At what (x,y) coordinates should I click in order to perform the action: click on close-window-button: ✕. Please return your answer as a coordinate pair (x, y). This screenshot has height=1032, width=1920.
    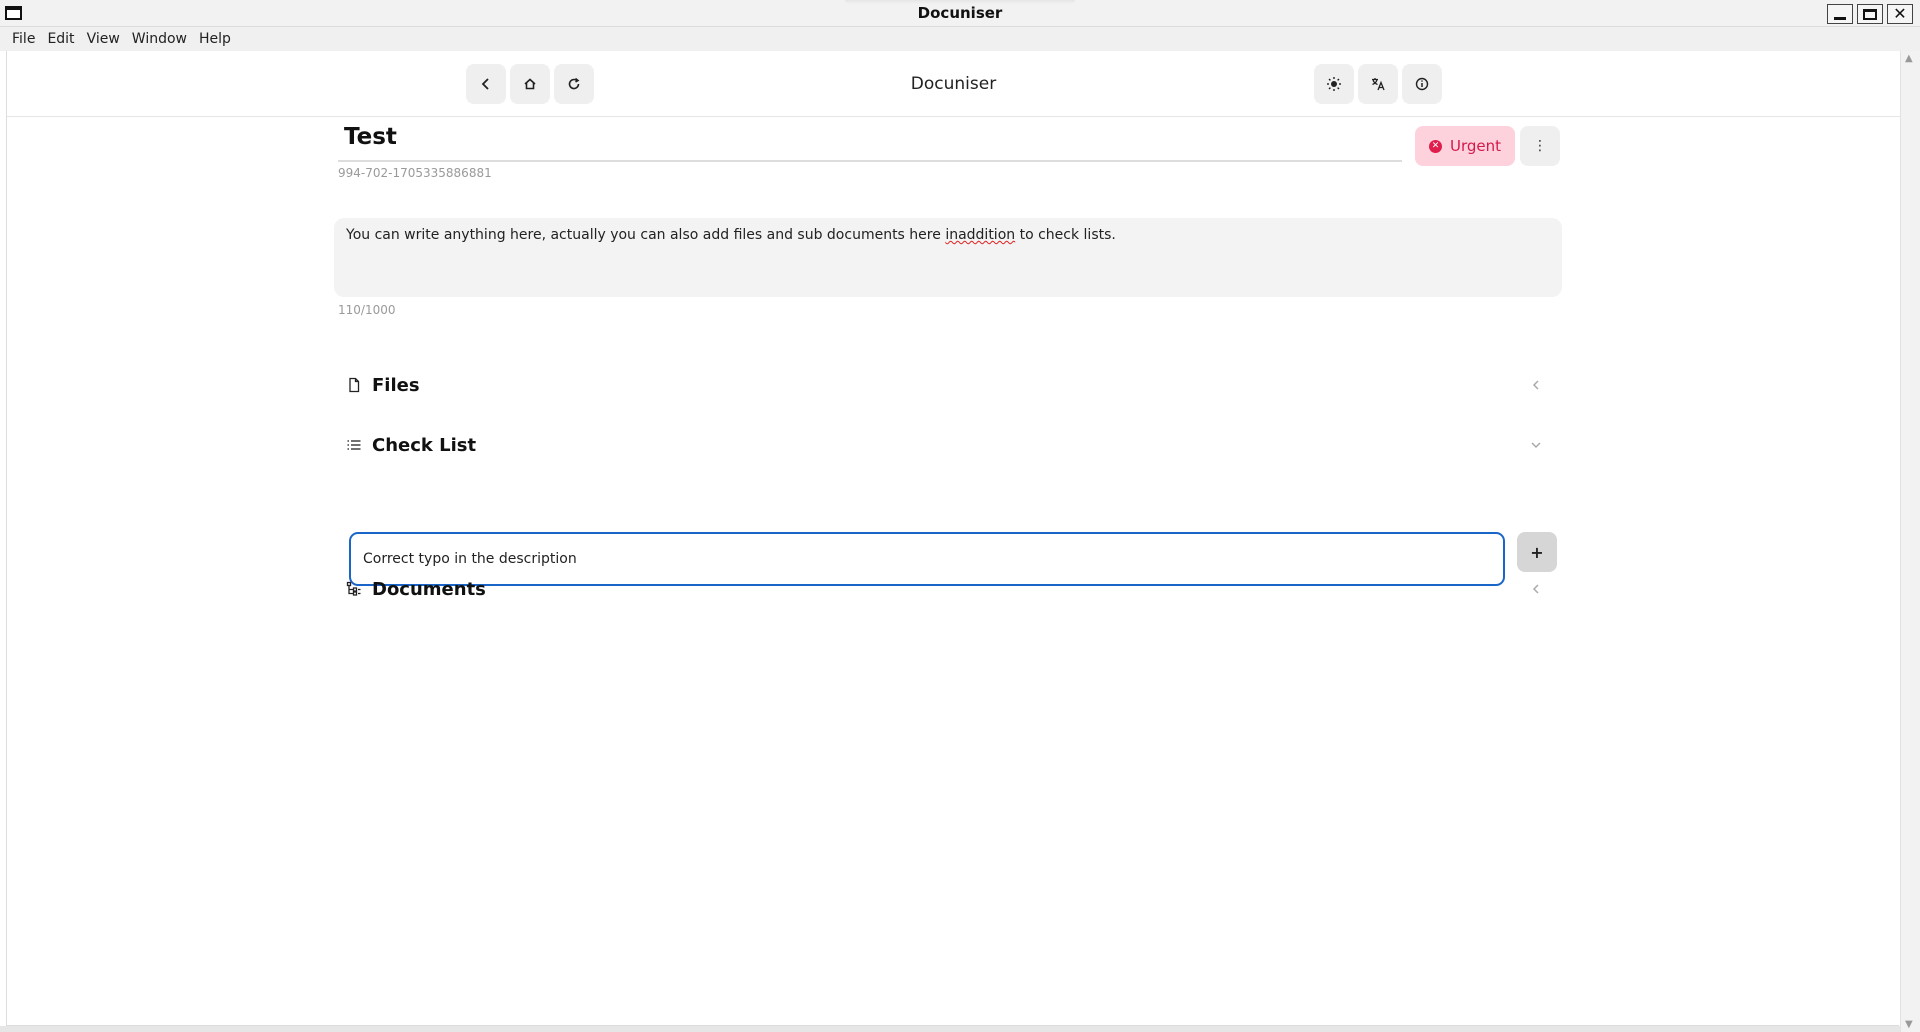
    Looking at the image, I should click on (1900, 14).